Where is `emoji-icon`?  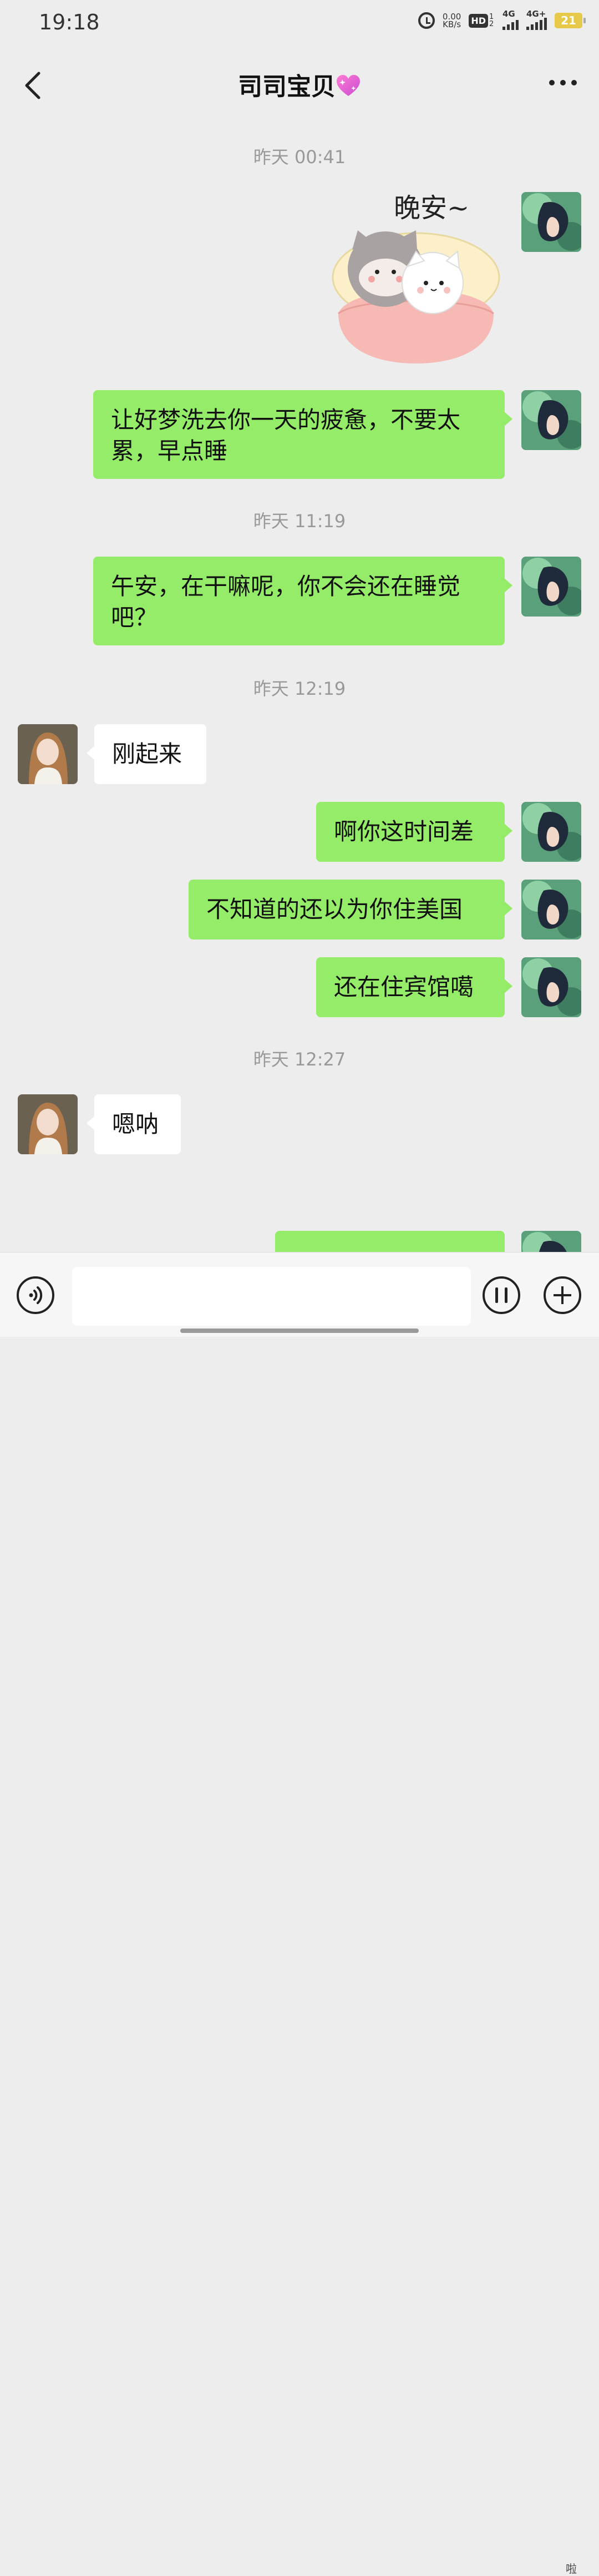 emoji-icon is located at coordinates (501, 1295).